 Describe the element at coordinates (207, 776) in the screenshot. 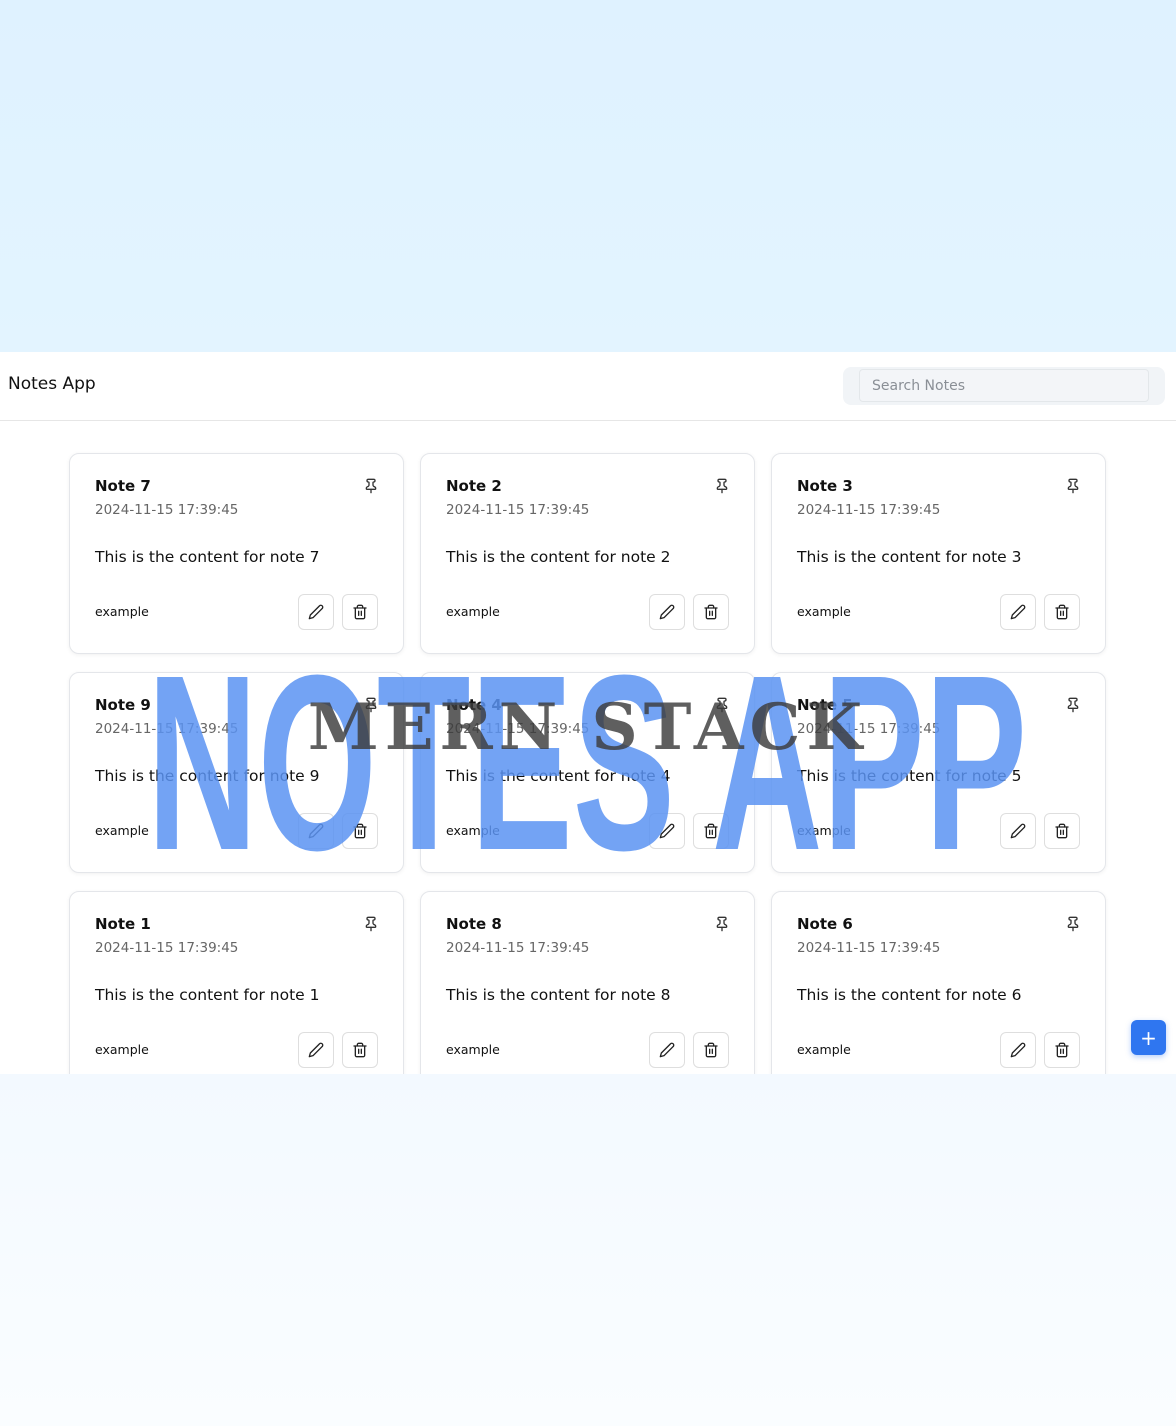

I see `note-content: This is the content for note 9` at that location.